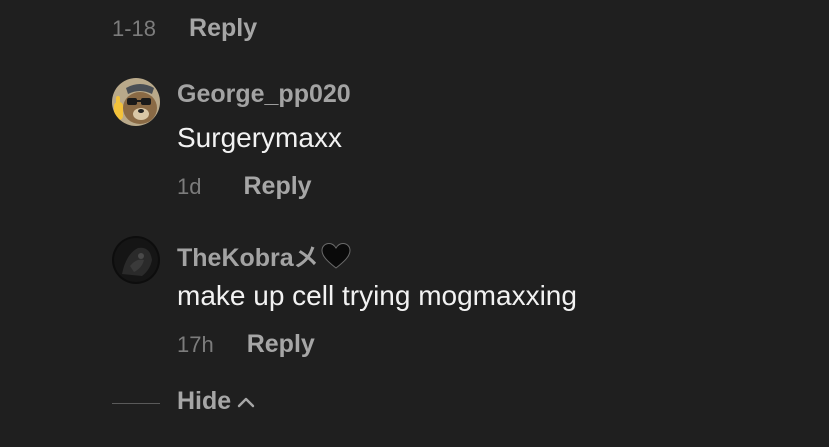 The width and height of the screenshot is (829, 447). I want to click on username-text: TheKobraメ, so click(248, 258).